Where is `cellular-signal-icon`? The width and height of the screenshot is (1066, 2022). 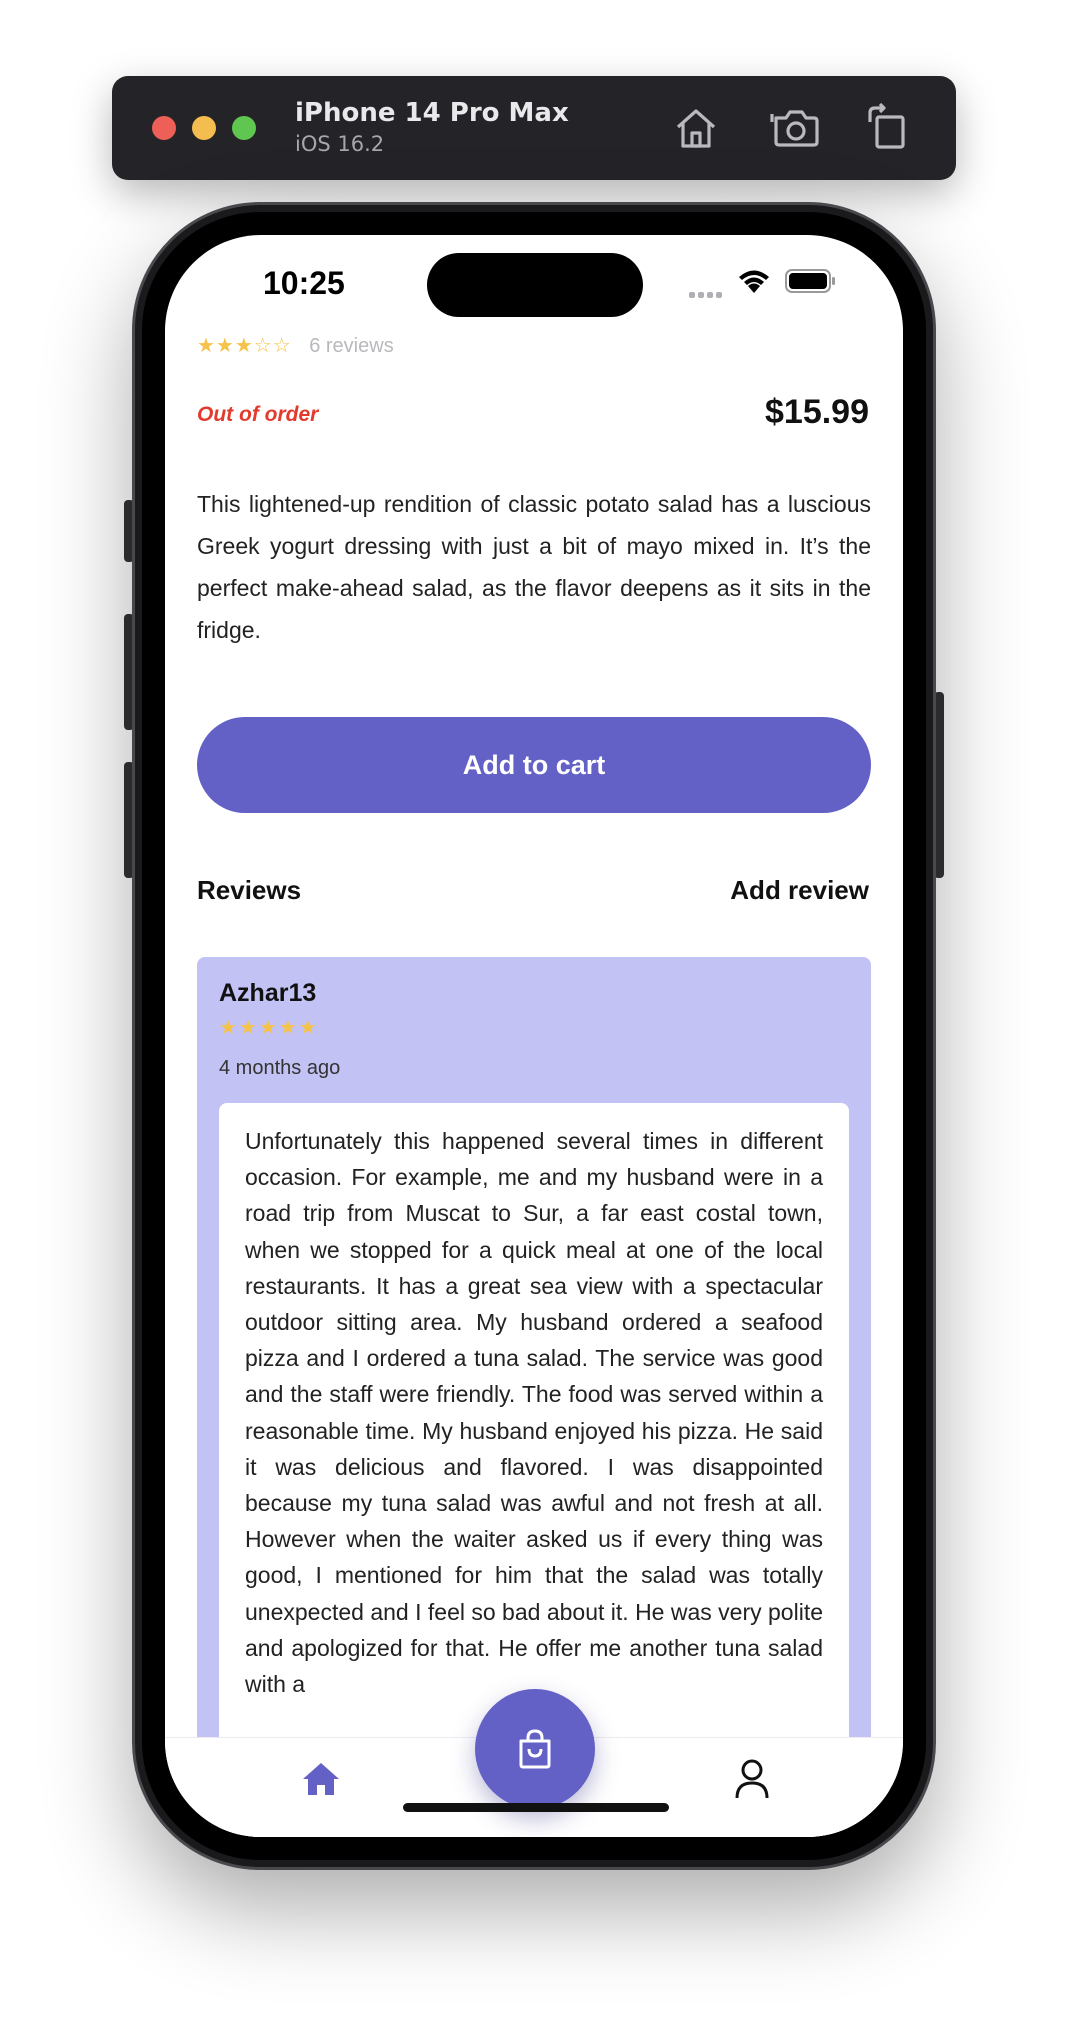 cellular-signal-icon is located at coordinates (707, 294).